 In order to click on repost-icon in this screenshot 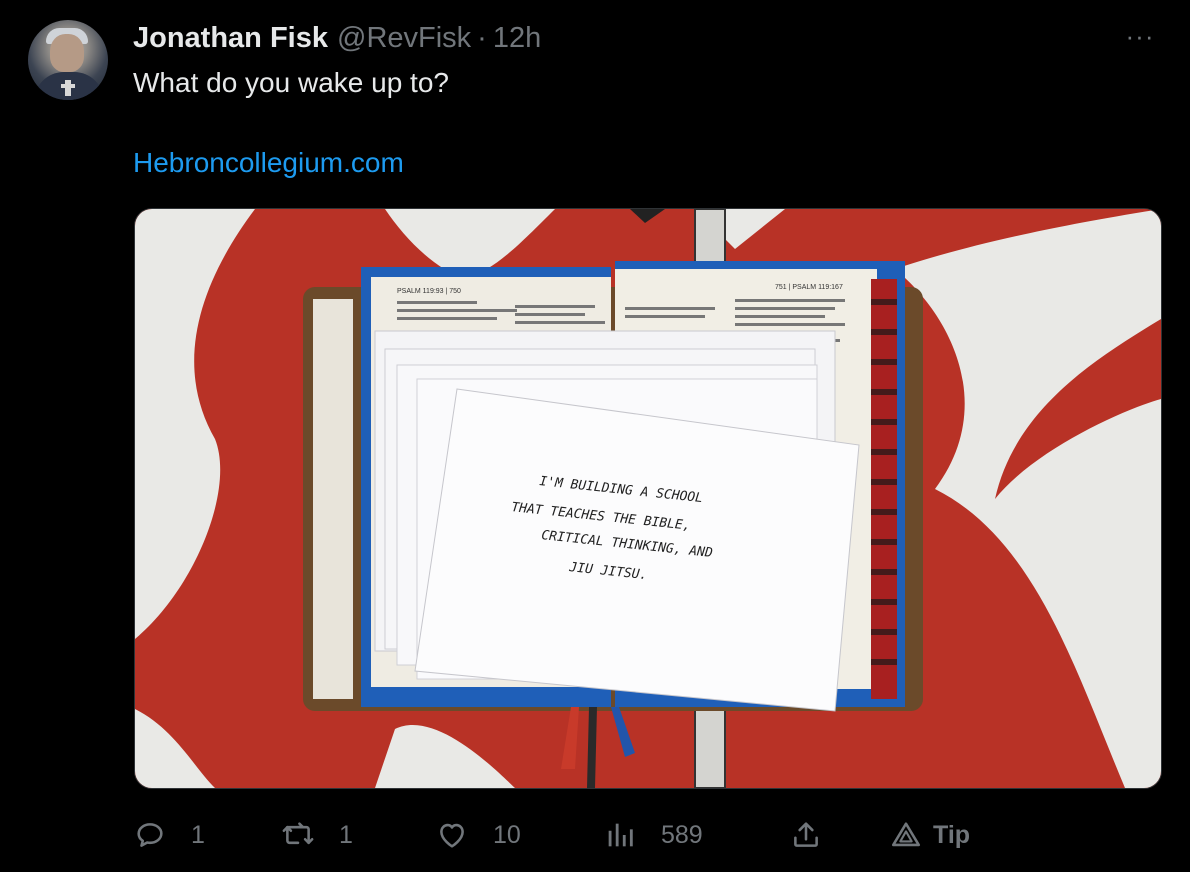, I will do `click(298, 833)`.